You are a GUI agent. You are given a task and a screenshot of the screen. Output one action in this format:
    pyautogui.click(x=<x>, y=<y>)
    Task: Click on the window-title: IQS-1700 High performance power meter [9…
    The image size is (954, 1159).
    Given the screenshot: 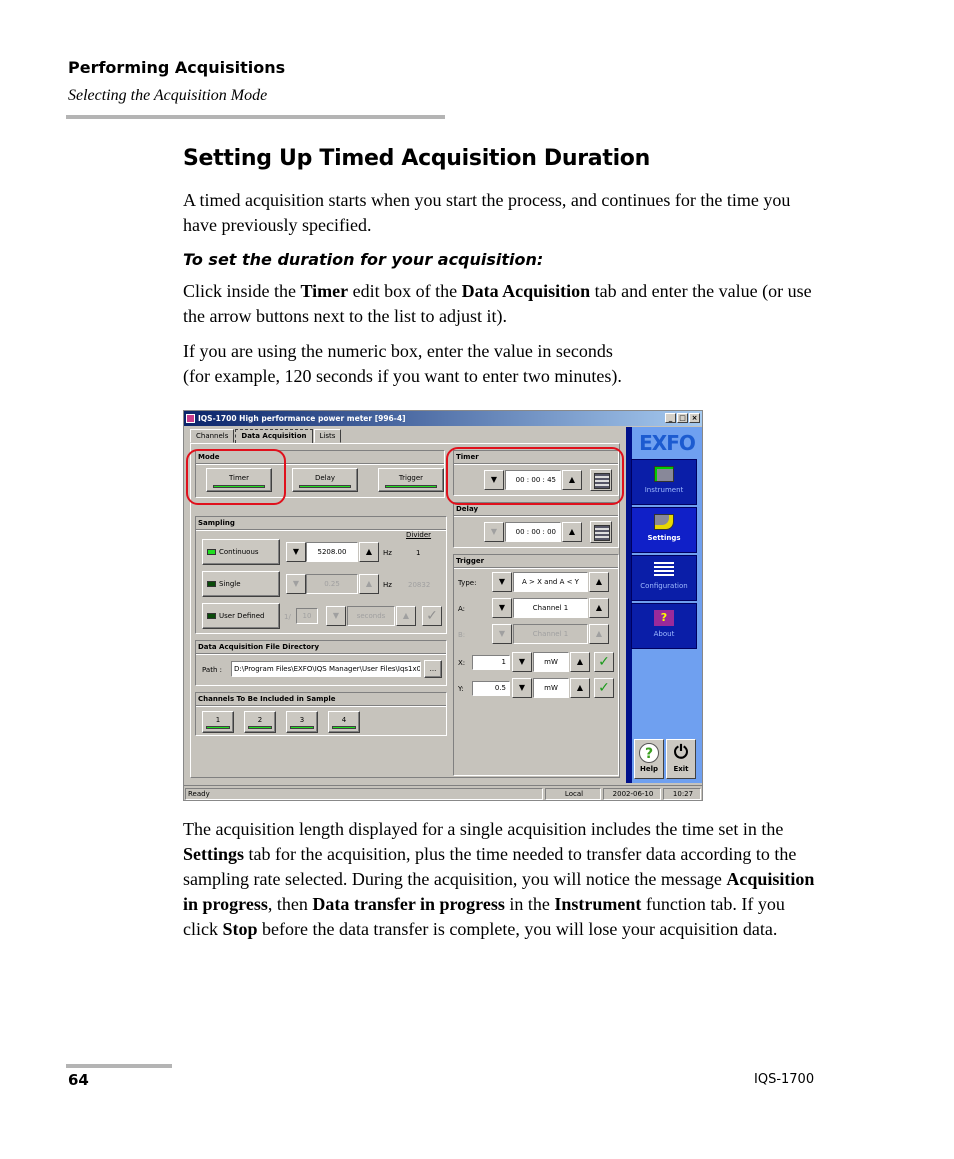 What is the action you would take?
    pyautogui.click(x=302, y=418)
    